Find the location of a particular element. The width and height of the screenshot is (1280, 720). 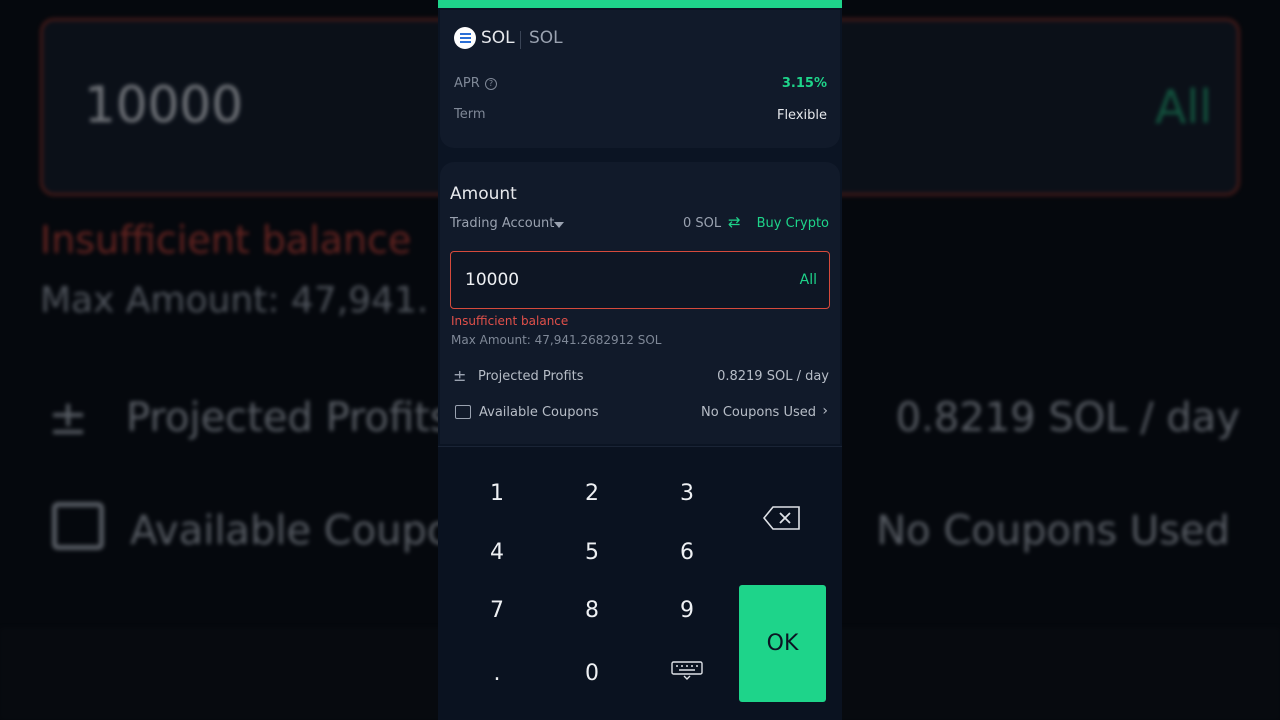

all-button: All is located at coordinates (808, 280).